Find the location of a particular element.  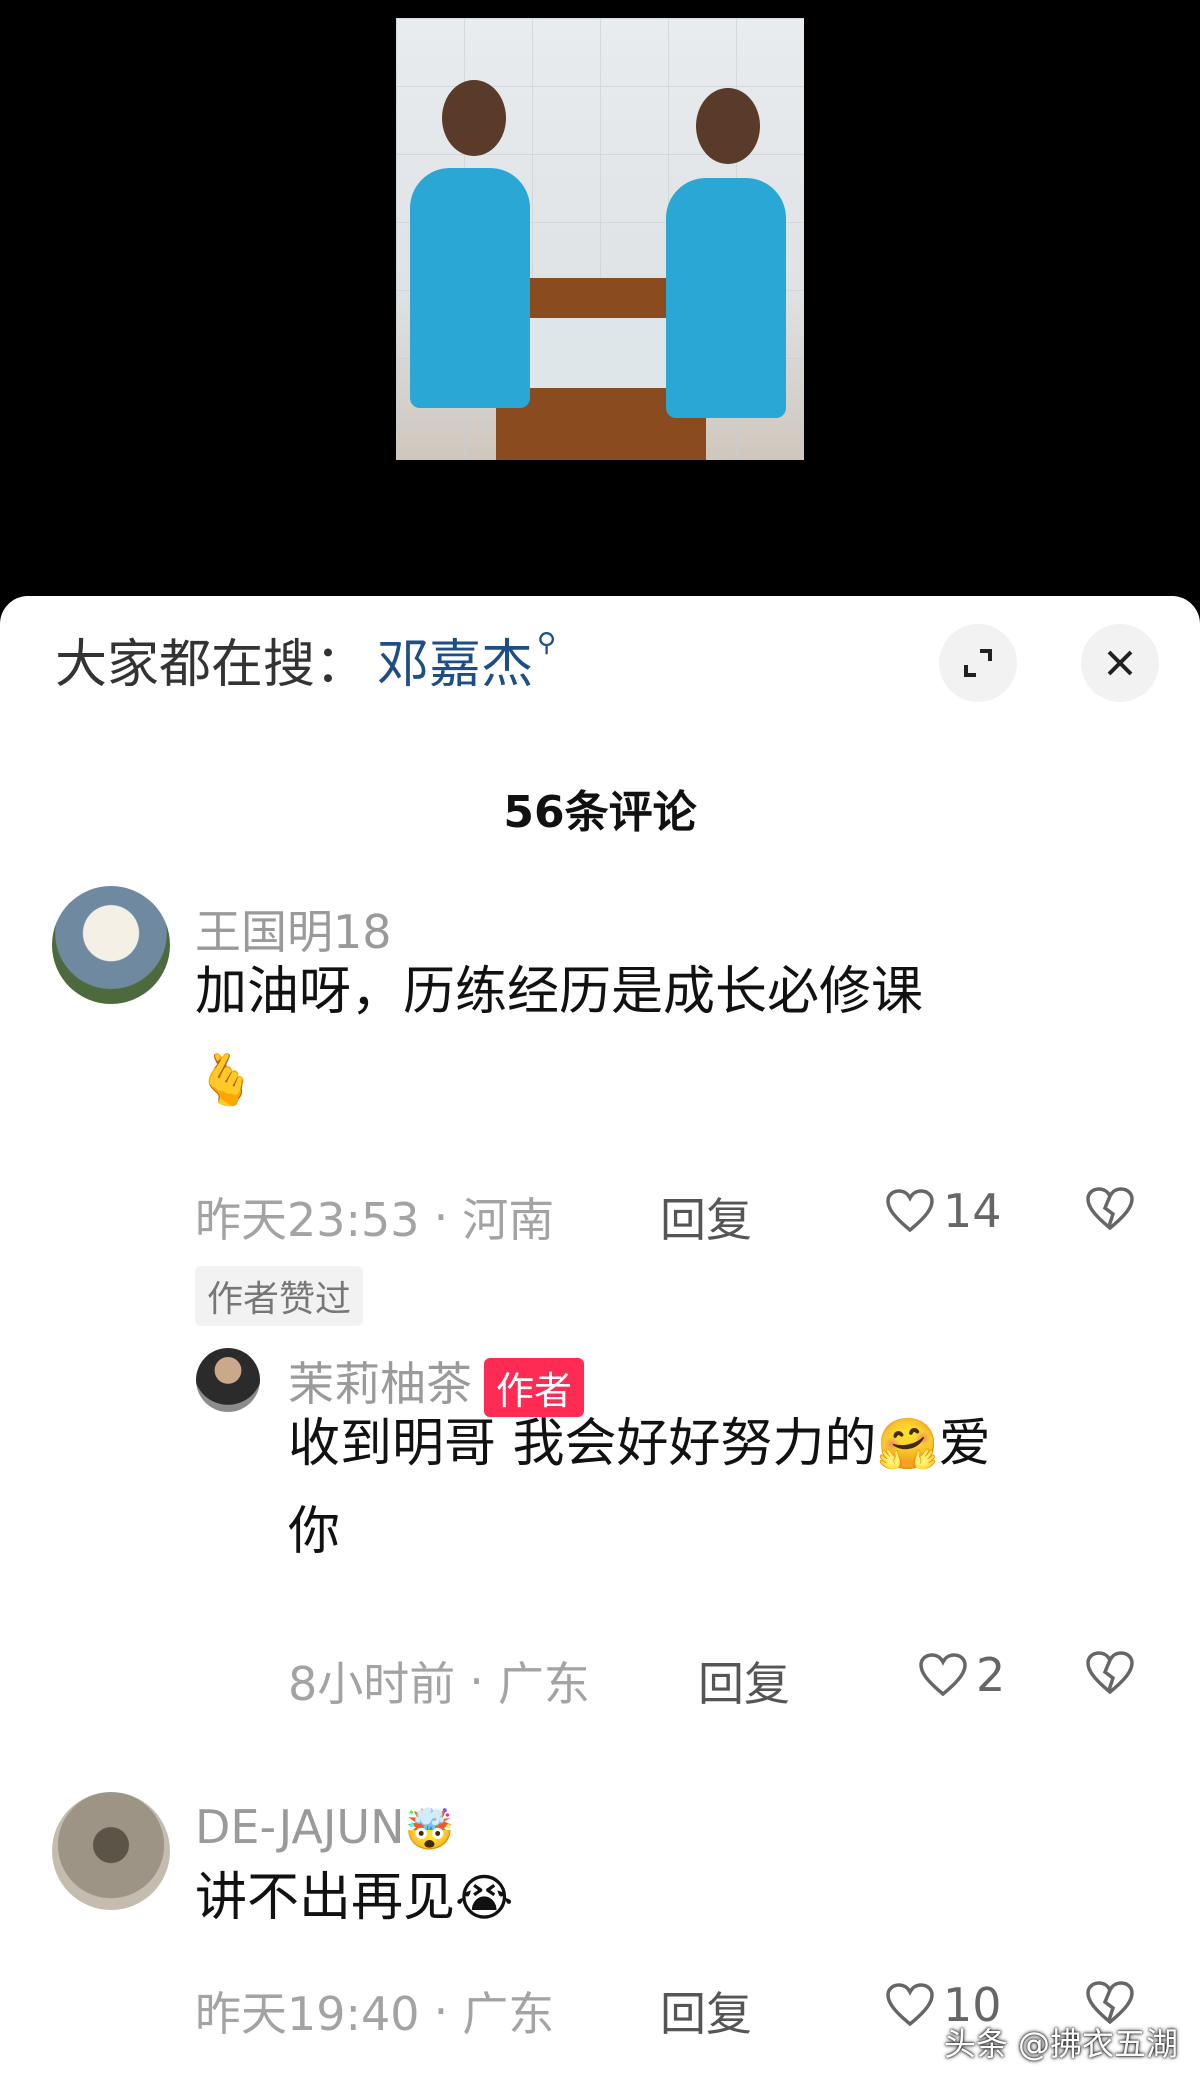

close-button is located at coordinates (1120, 663).